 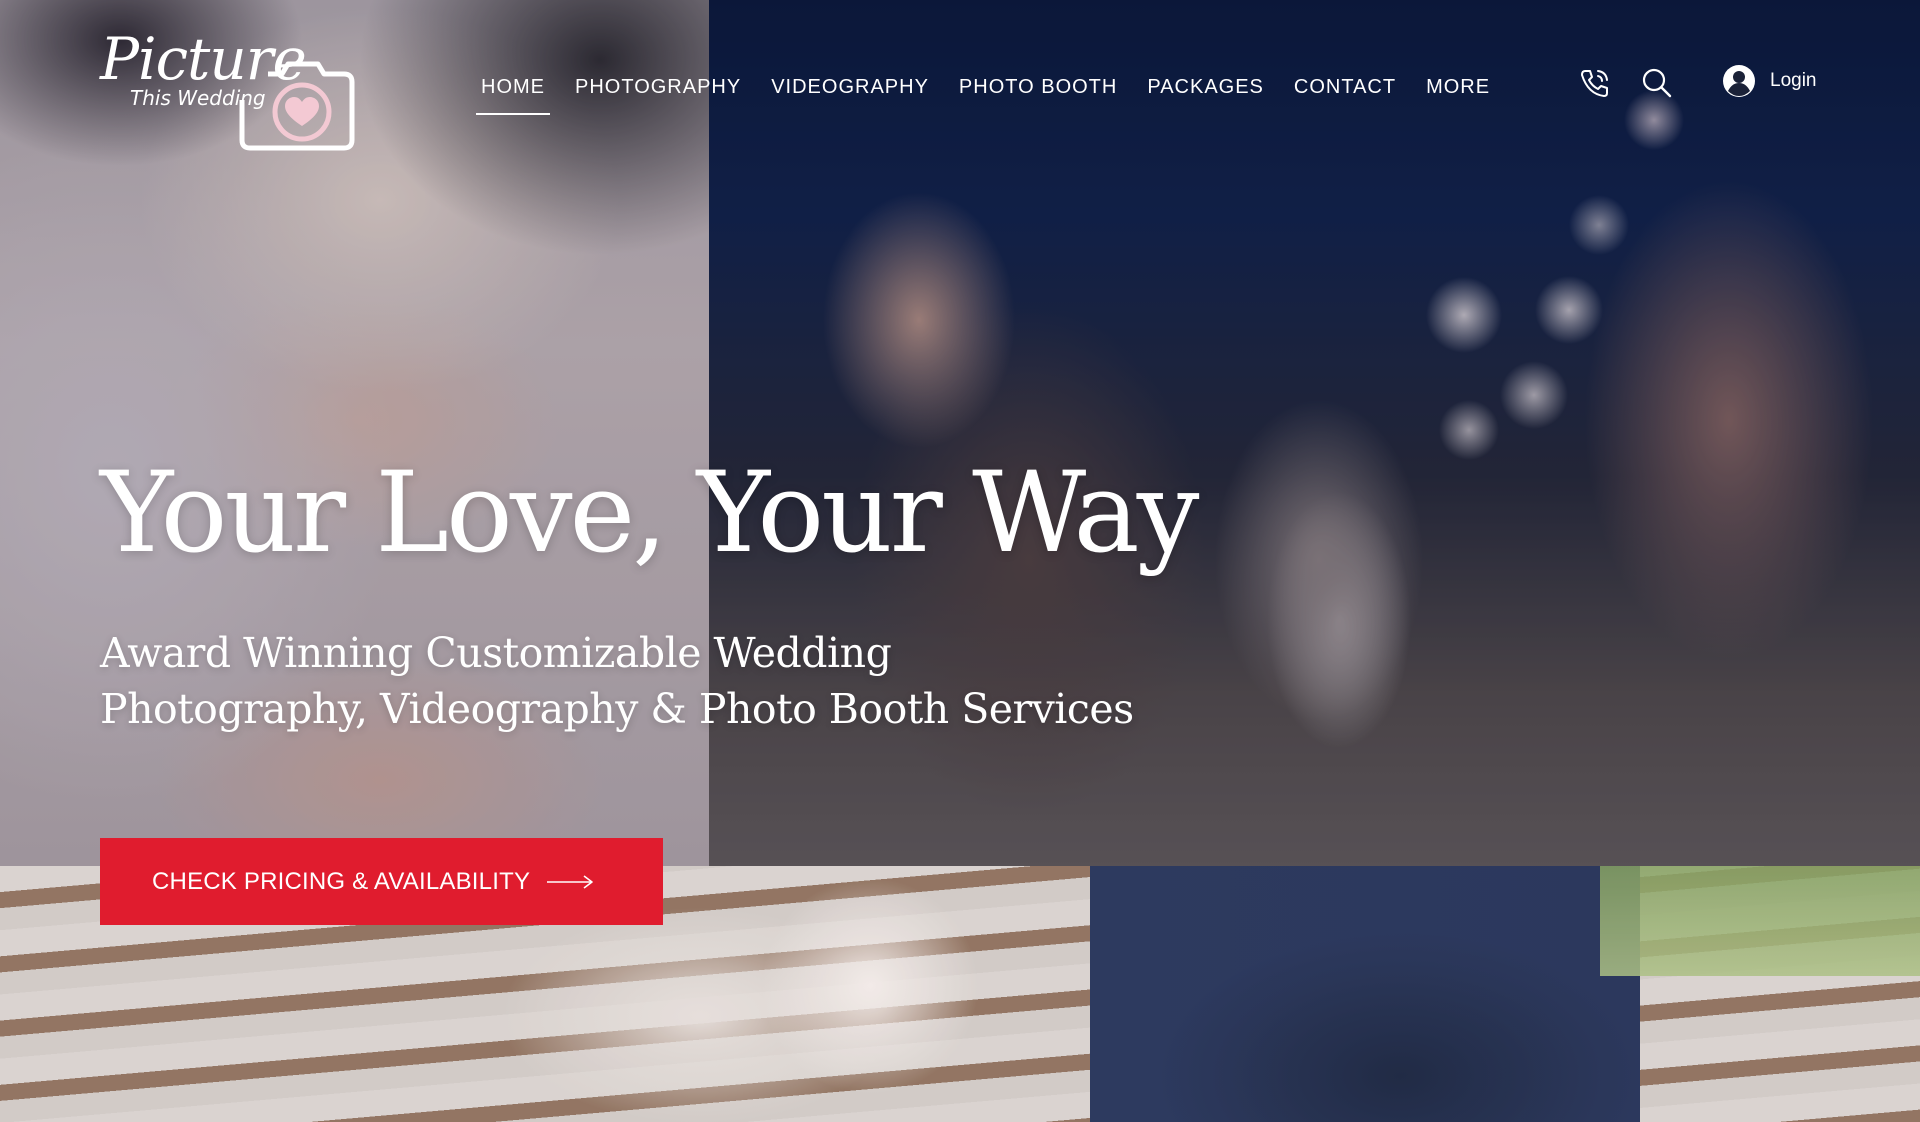 What do you see at coordinates (297, 106) in the screenshot?
I see `camera-heart-icon` at bounding box center [297, 106].